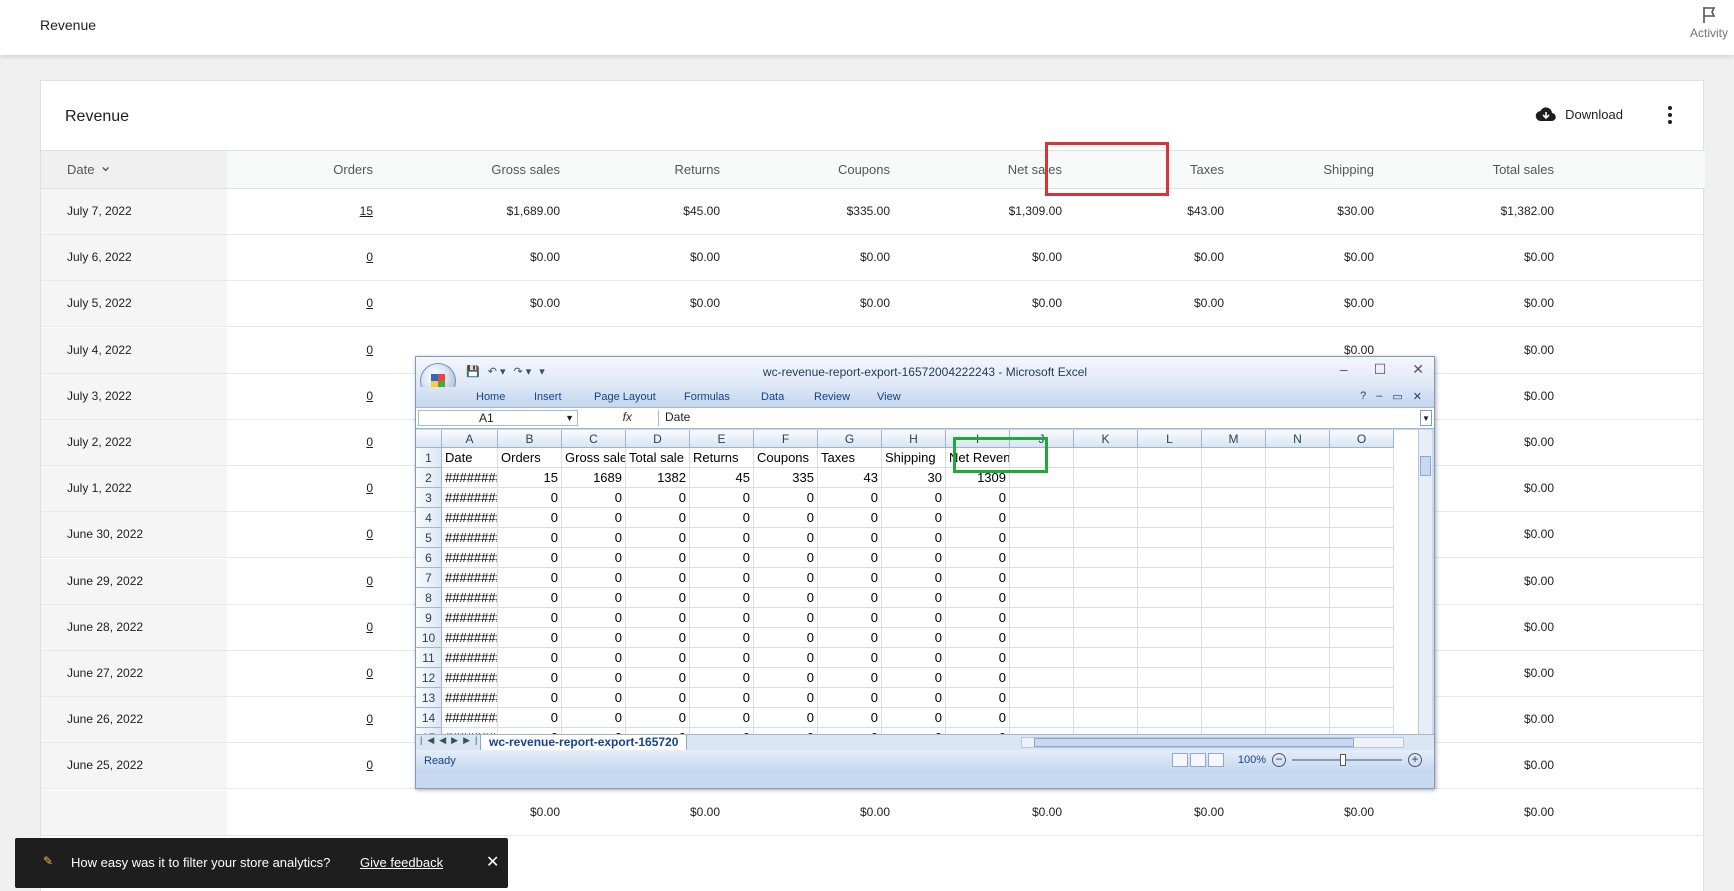 The image size is (1734, 891). I want to click on zoom-slider-thumb, so click(1343, 760).